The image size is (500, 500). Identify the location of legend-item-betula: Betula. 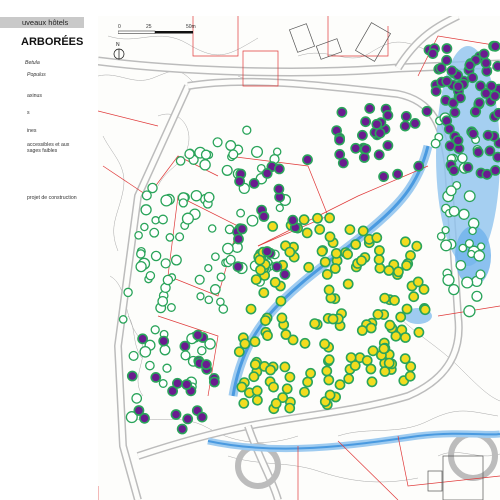
(32, 63).